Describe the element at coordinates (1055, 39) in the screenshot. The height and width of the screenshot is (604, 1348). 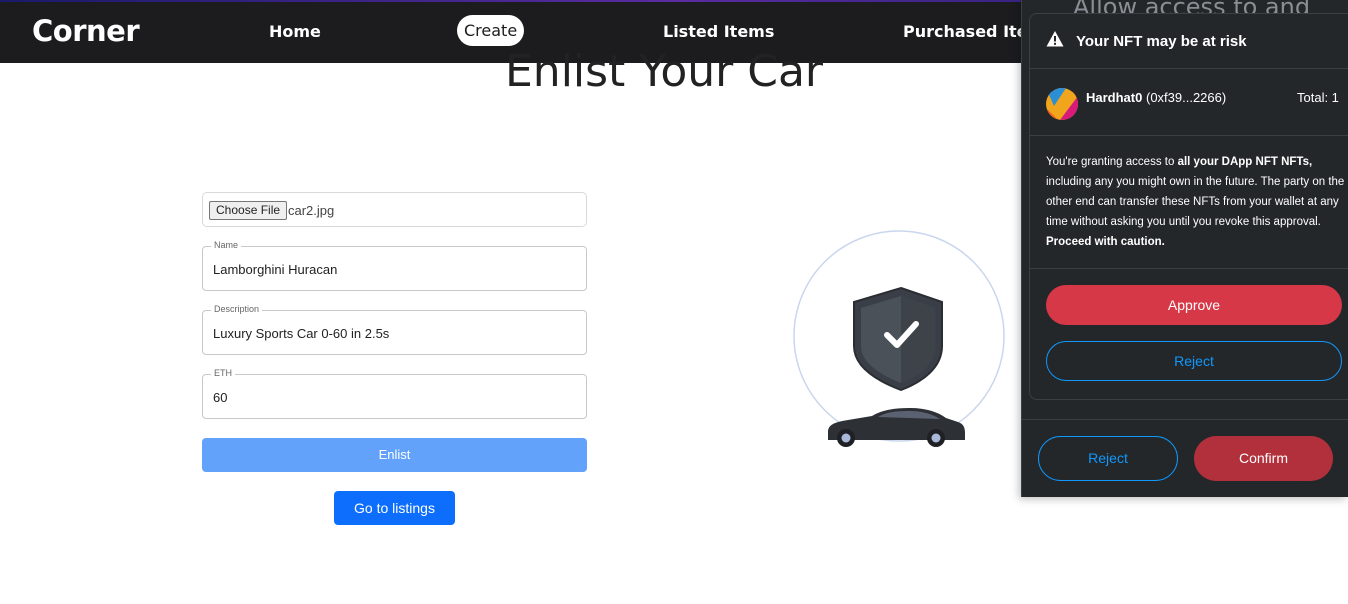
I see `warning-icon` at that location.